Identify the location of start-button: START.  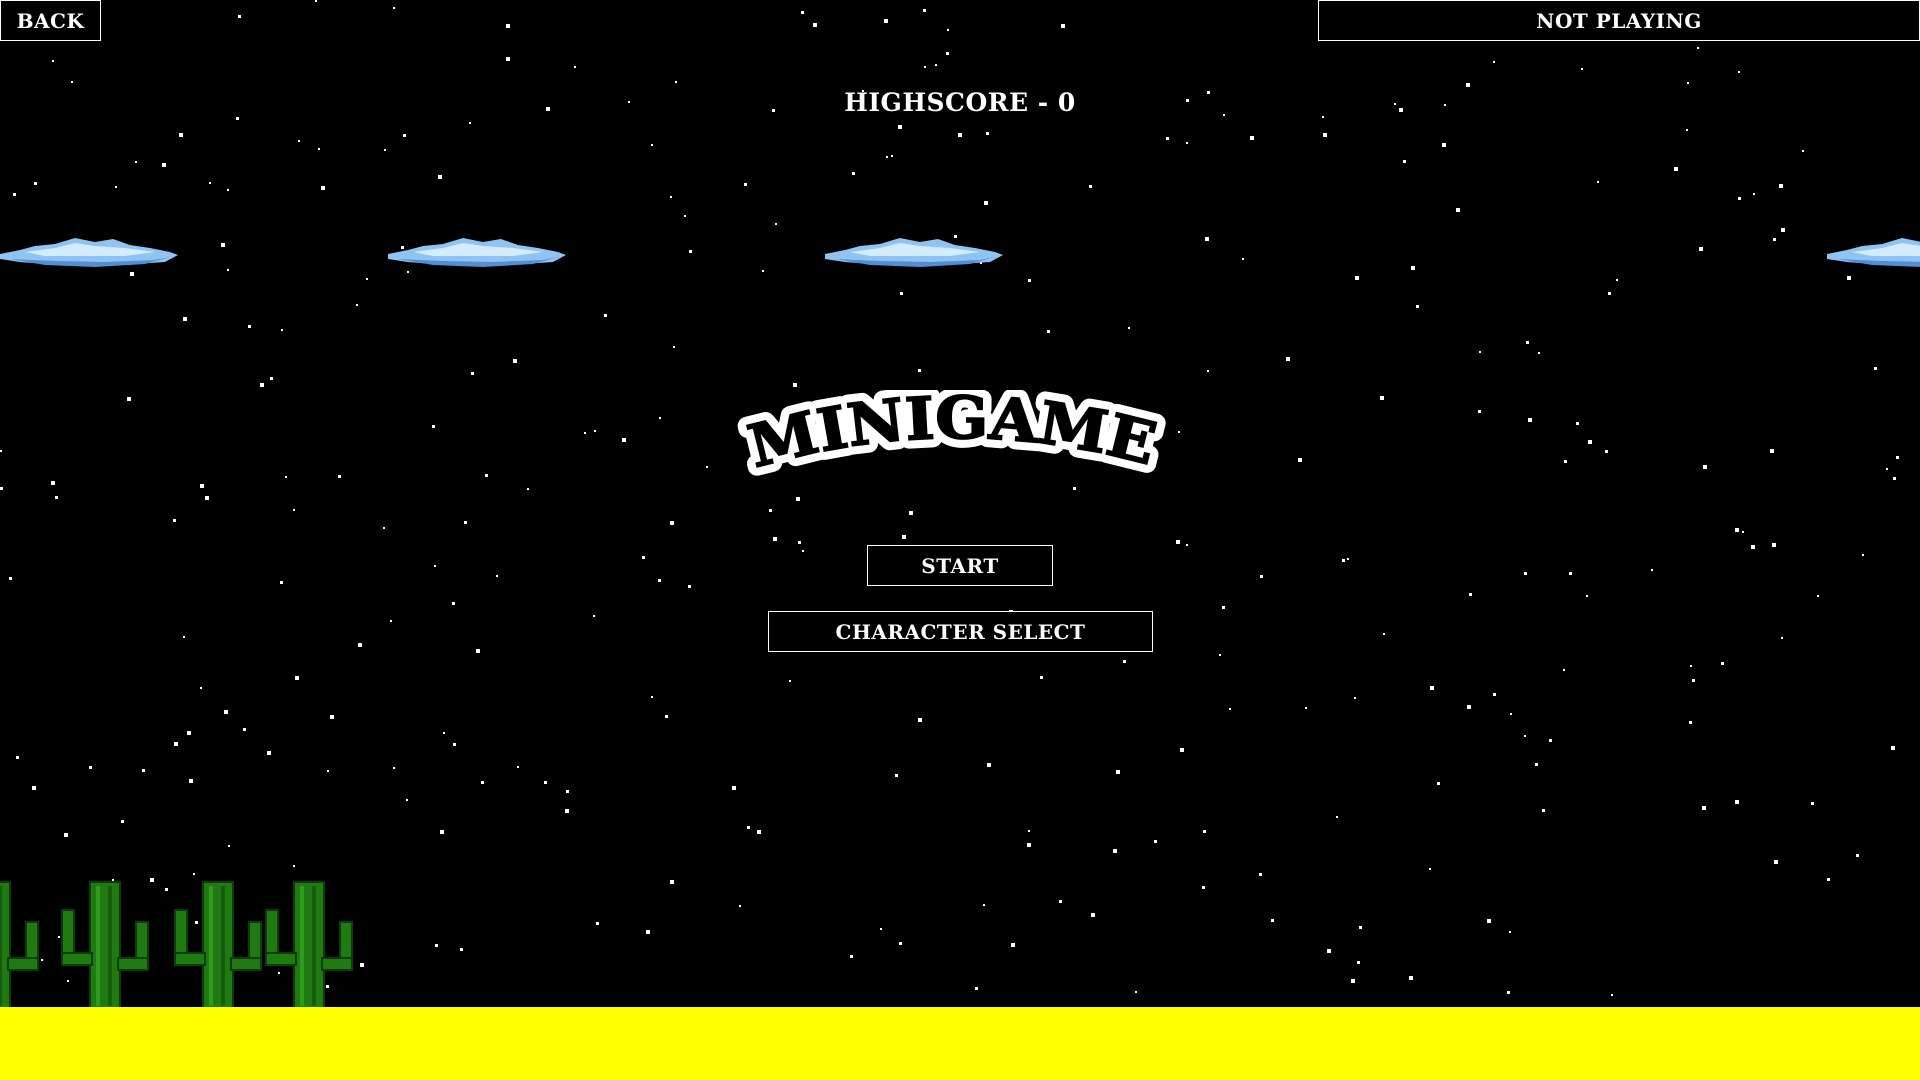
(960, 565).